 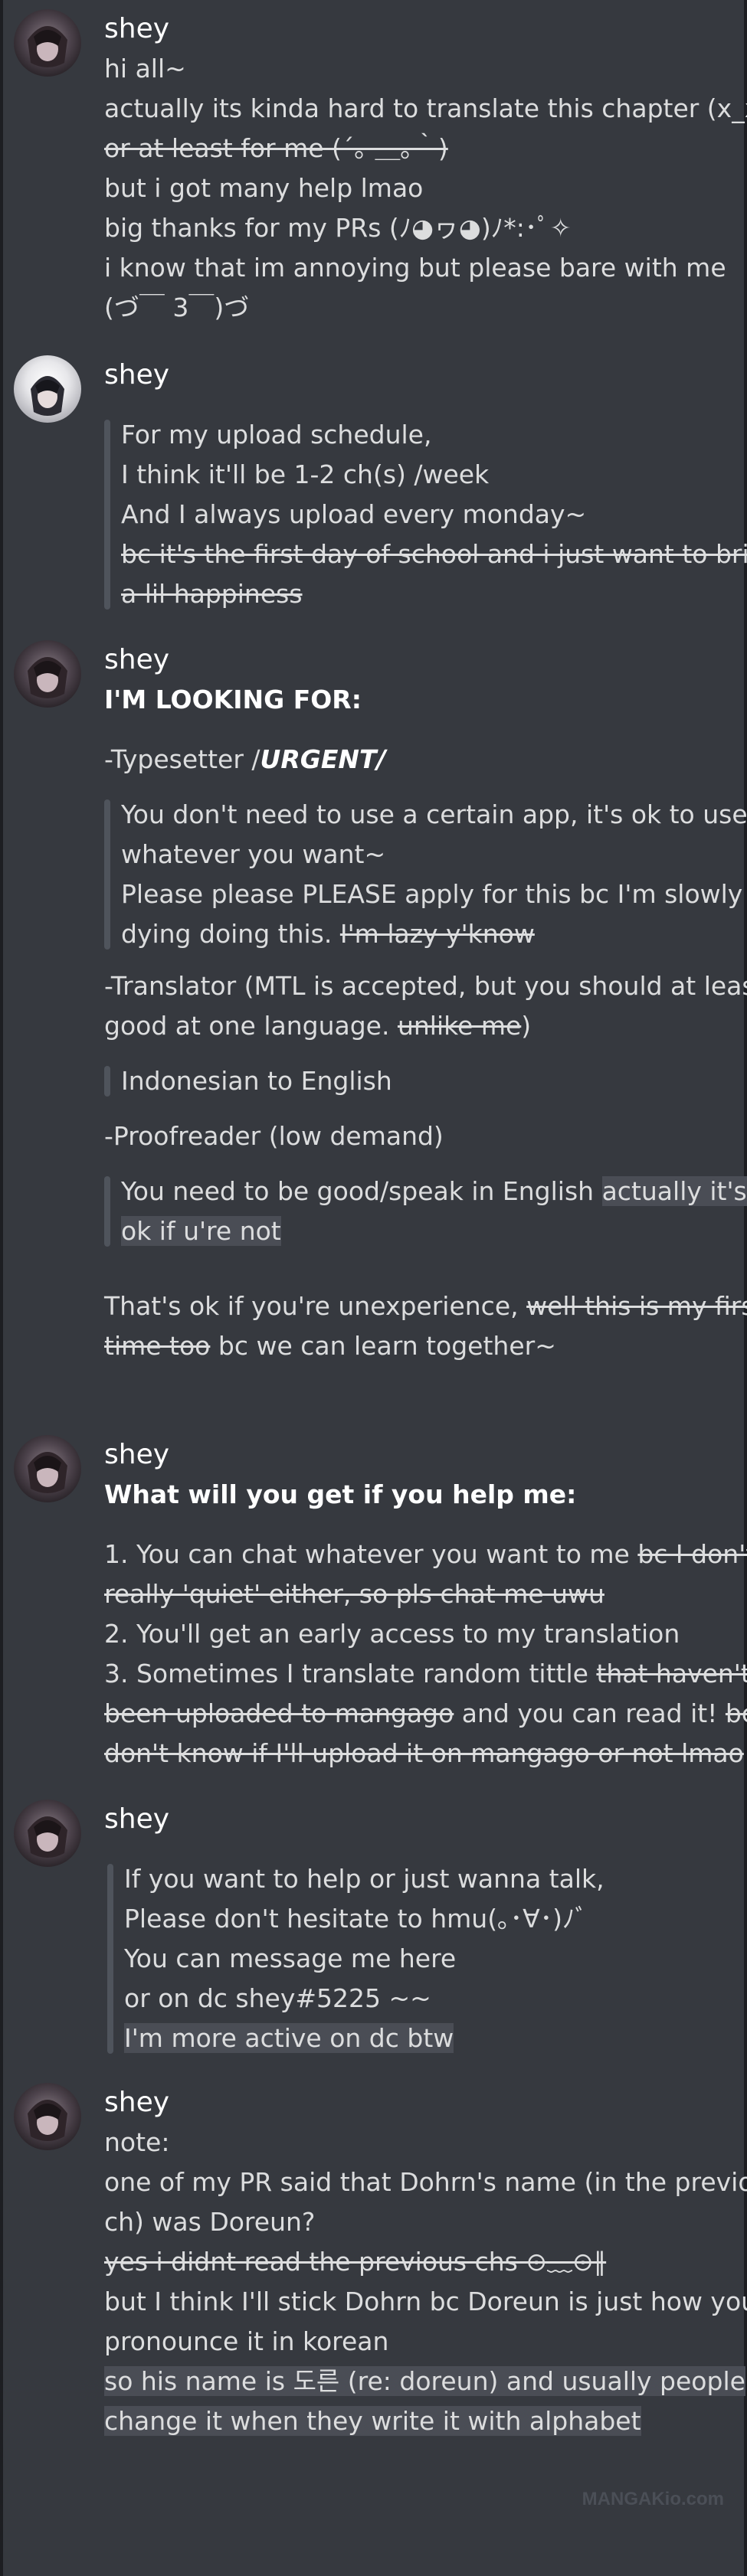 What do you see at coordinates (354, 514) in the screenshot?
I see `quote-line: And I always upload every monday~` at bounding box center [354, 514].